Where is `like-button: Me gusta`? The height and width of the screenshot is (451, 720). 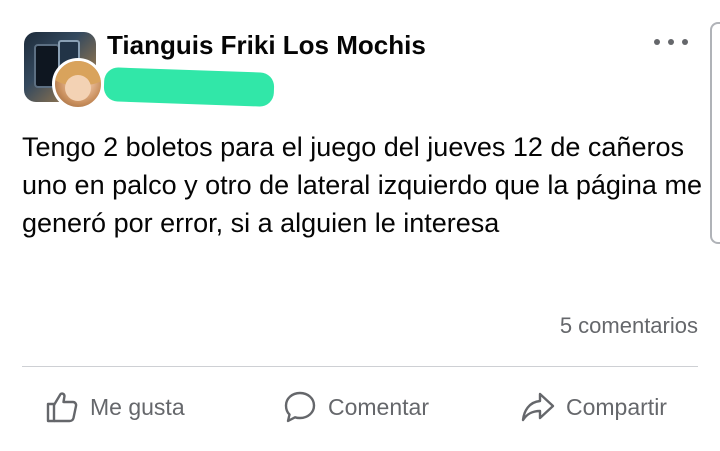
like-button: Me gusta is located at coordinates (114, 407).